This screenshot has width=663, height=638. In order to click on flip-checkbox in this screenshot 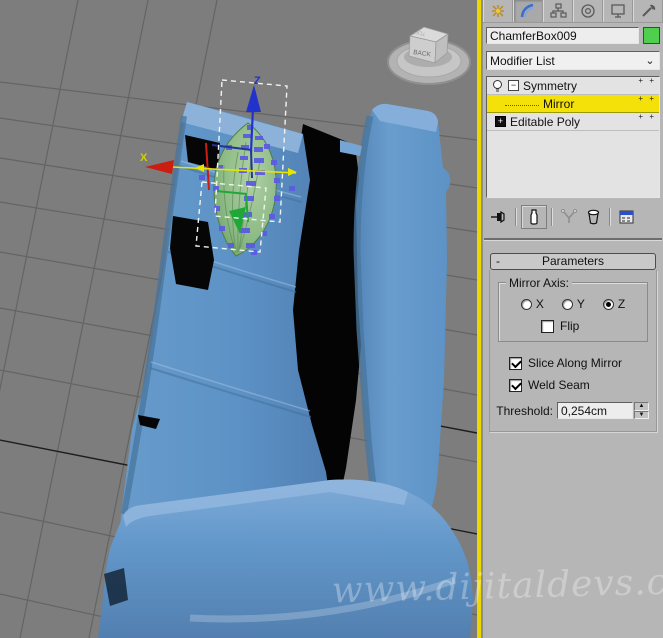, I will do `click(547, 326)`.